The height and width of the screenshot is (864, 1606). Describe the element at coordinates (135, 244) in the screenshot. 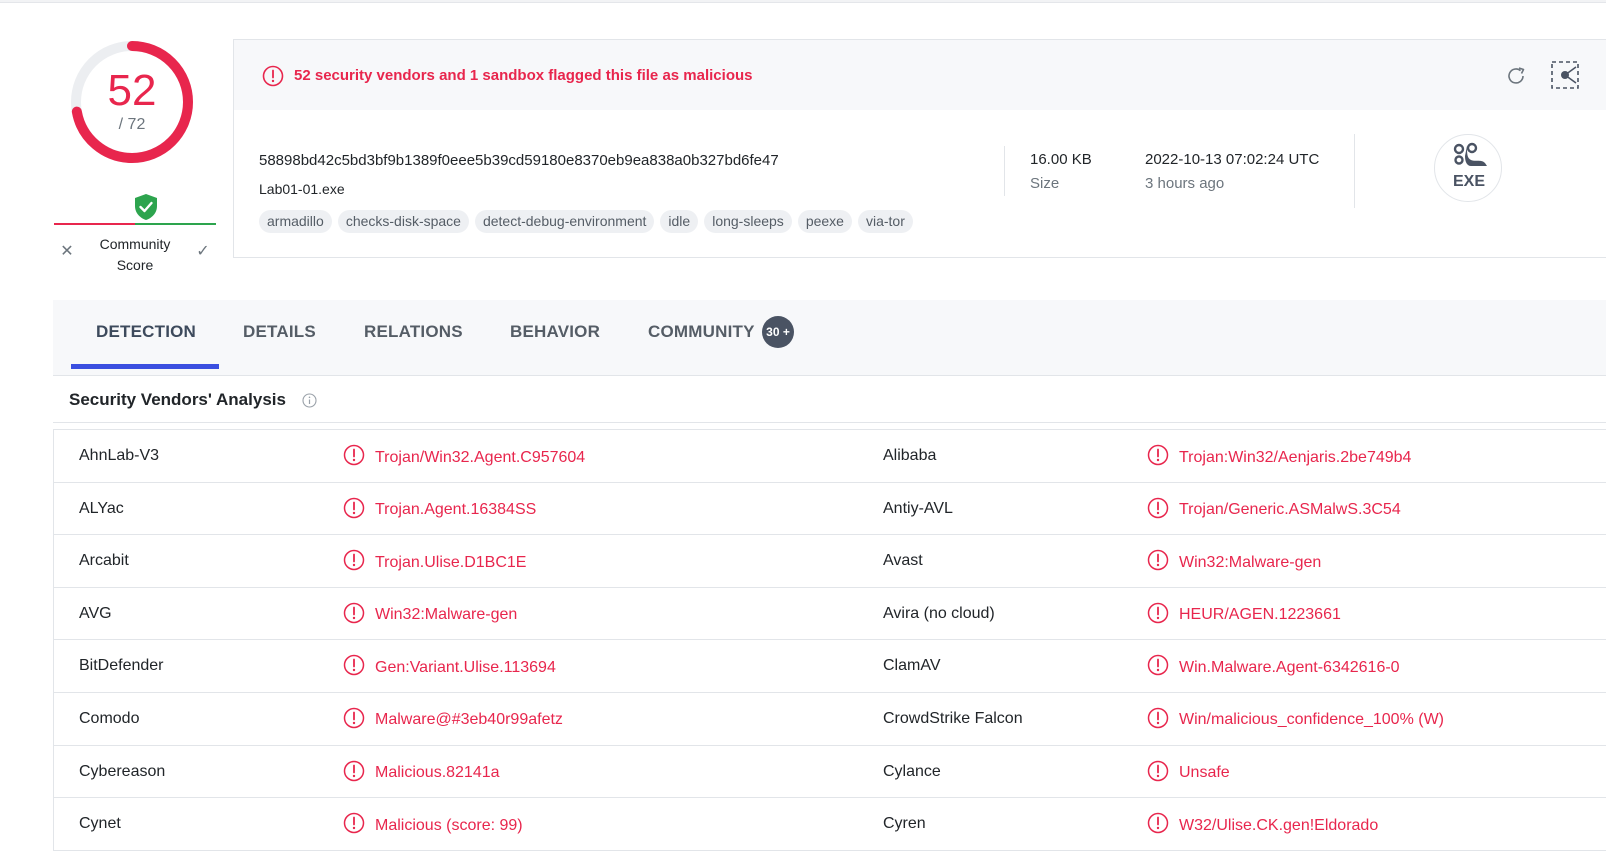

I see `community-label-line1: Community` at that location.